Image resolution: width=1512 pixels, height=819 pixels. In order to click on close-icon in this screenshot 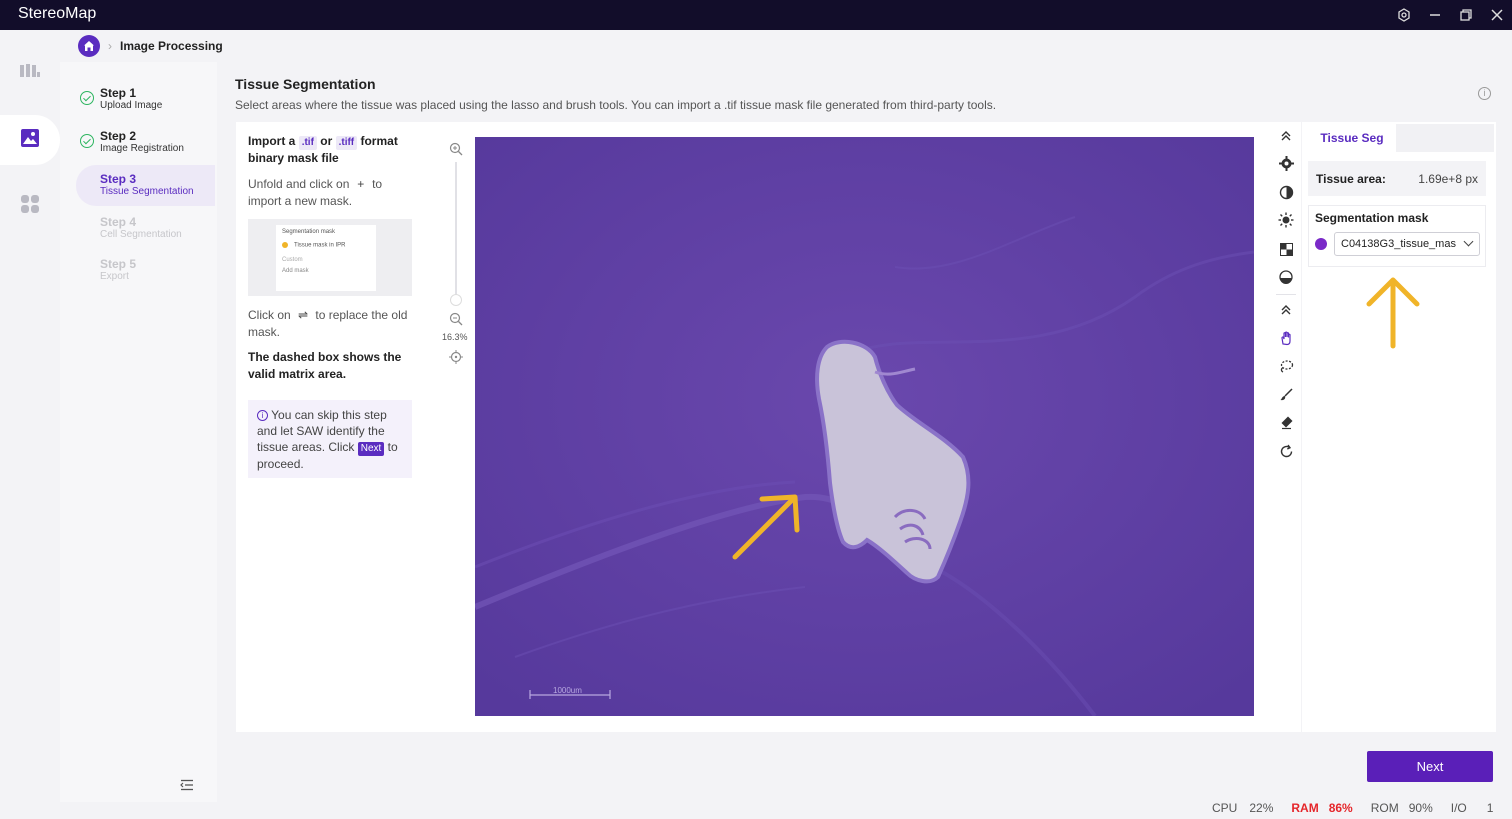, I will do `click(1496, 15)`.